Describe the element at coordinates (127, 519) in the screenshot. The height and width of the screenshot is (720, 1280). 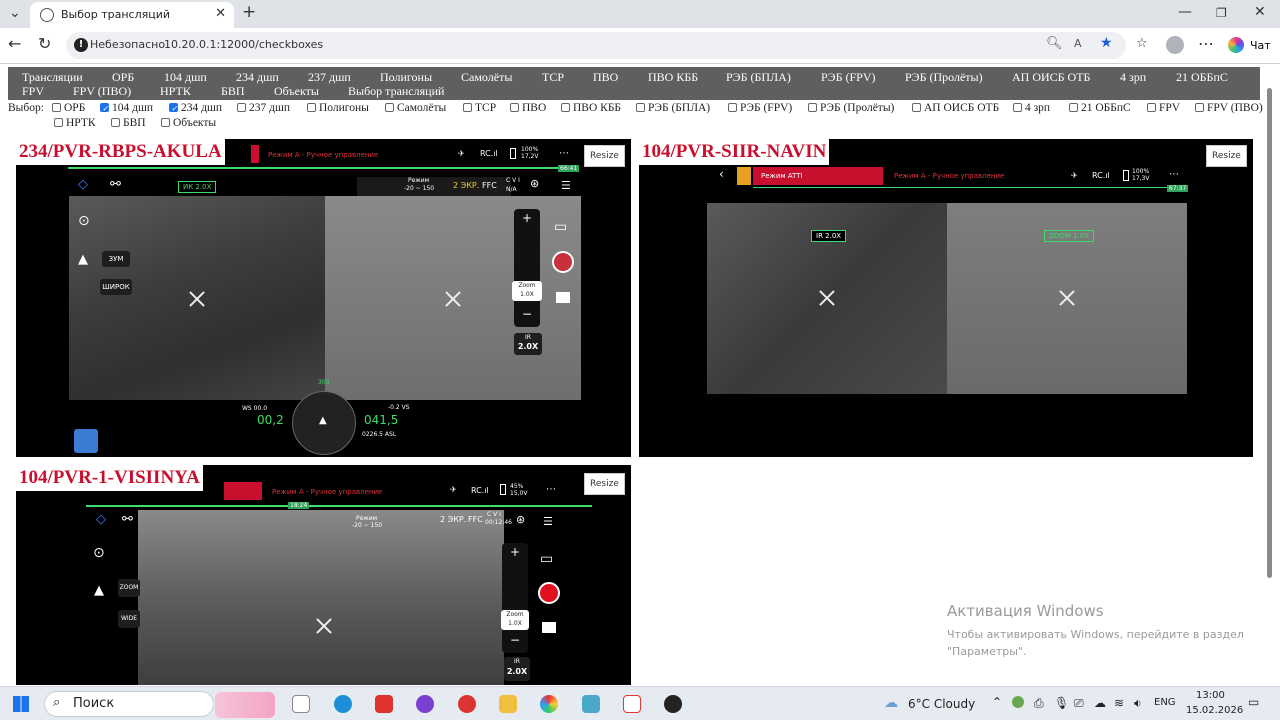
I see `drone-mode-icon: ⚯` at that location.